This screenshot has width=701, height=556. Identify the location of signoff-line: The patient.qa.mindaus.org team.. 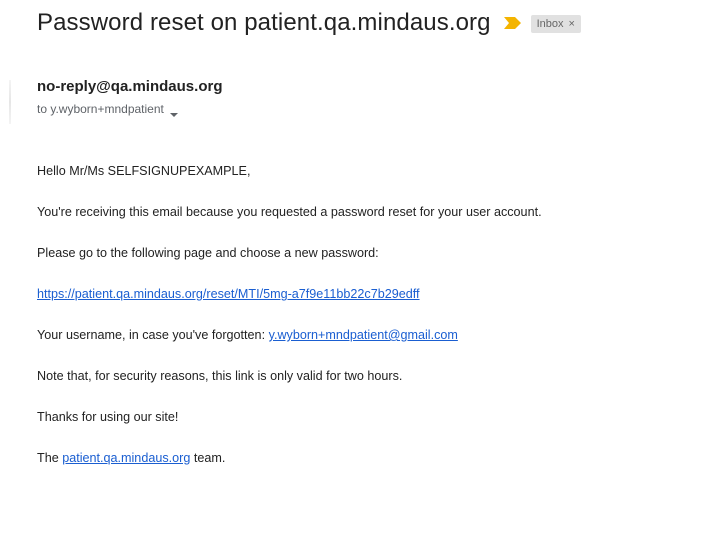
(131, 458).